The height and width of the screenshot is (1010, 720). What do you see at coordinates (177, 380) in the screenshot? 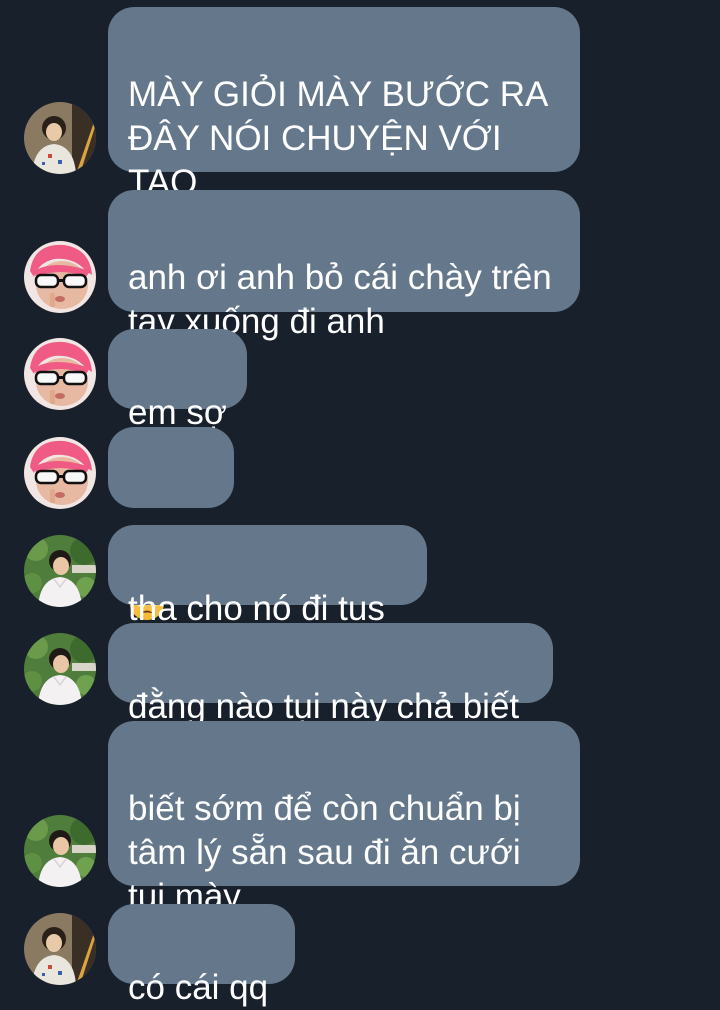
I see `message-bubble: em sợ` at bounding box center [177, 380].